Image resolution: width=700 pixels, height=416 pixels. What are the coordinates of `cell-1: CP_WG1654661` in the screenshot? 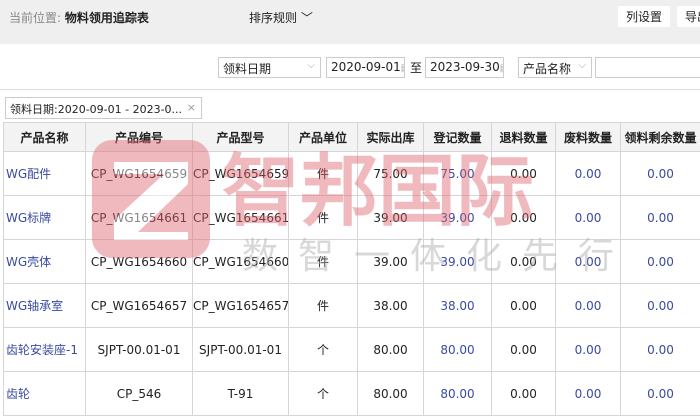 It's located at (139, 218).